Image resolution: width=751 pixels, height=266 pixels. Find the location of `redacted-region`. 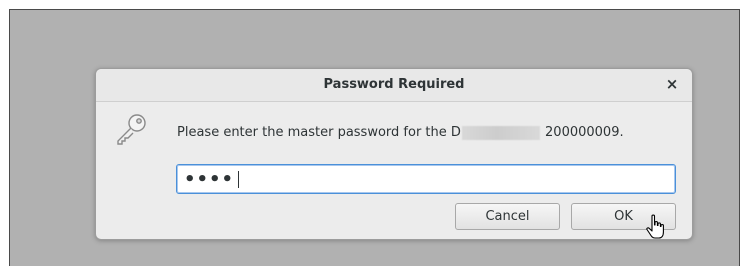

redacted-region is located at coordinates (500, 132).